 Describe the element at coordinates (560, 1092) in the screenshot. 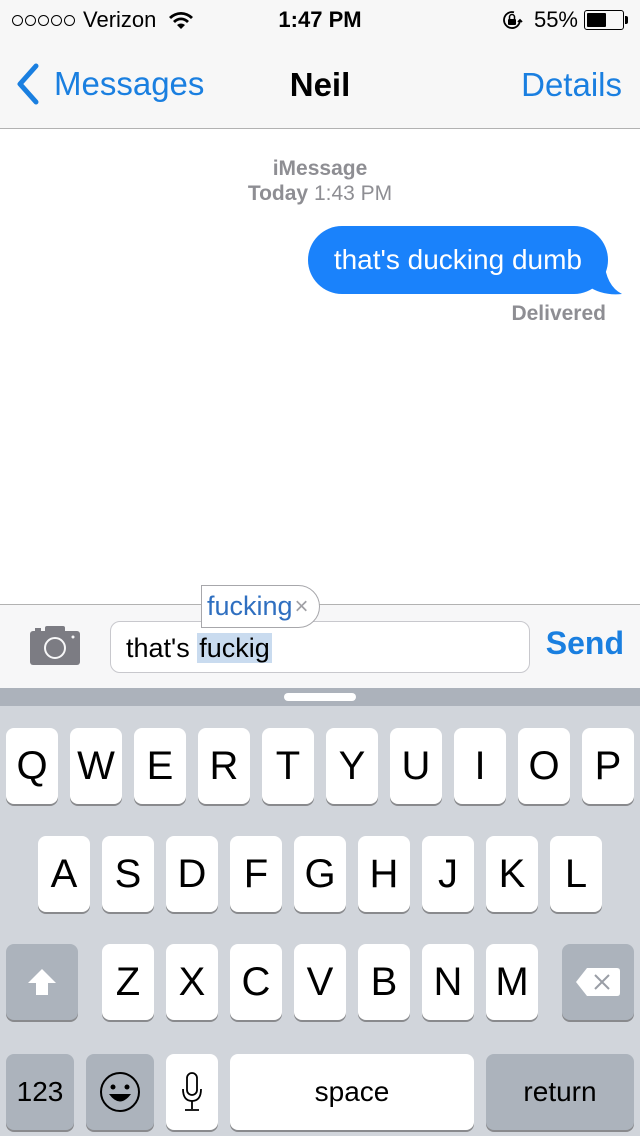

I see `return-key: return` at that location.